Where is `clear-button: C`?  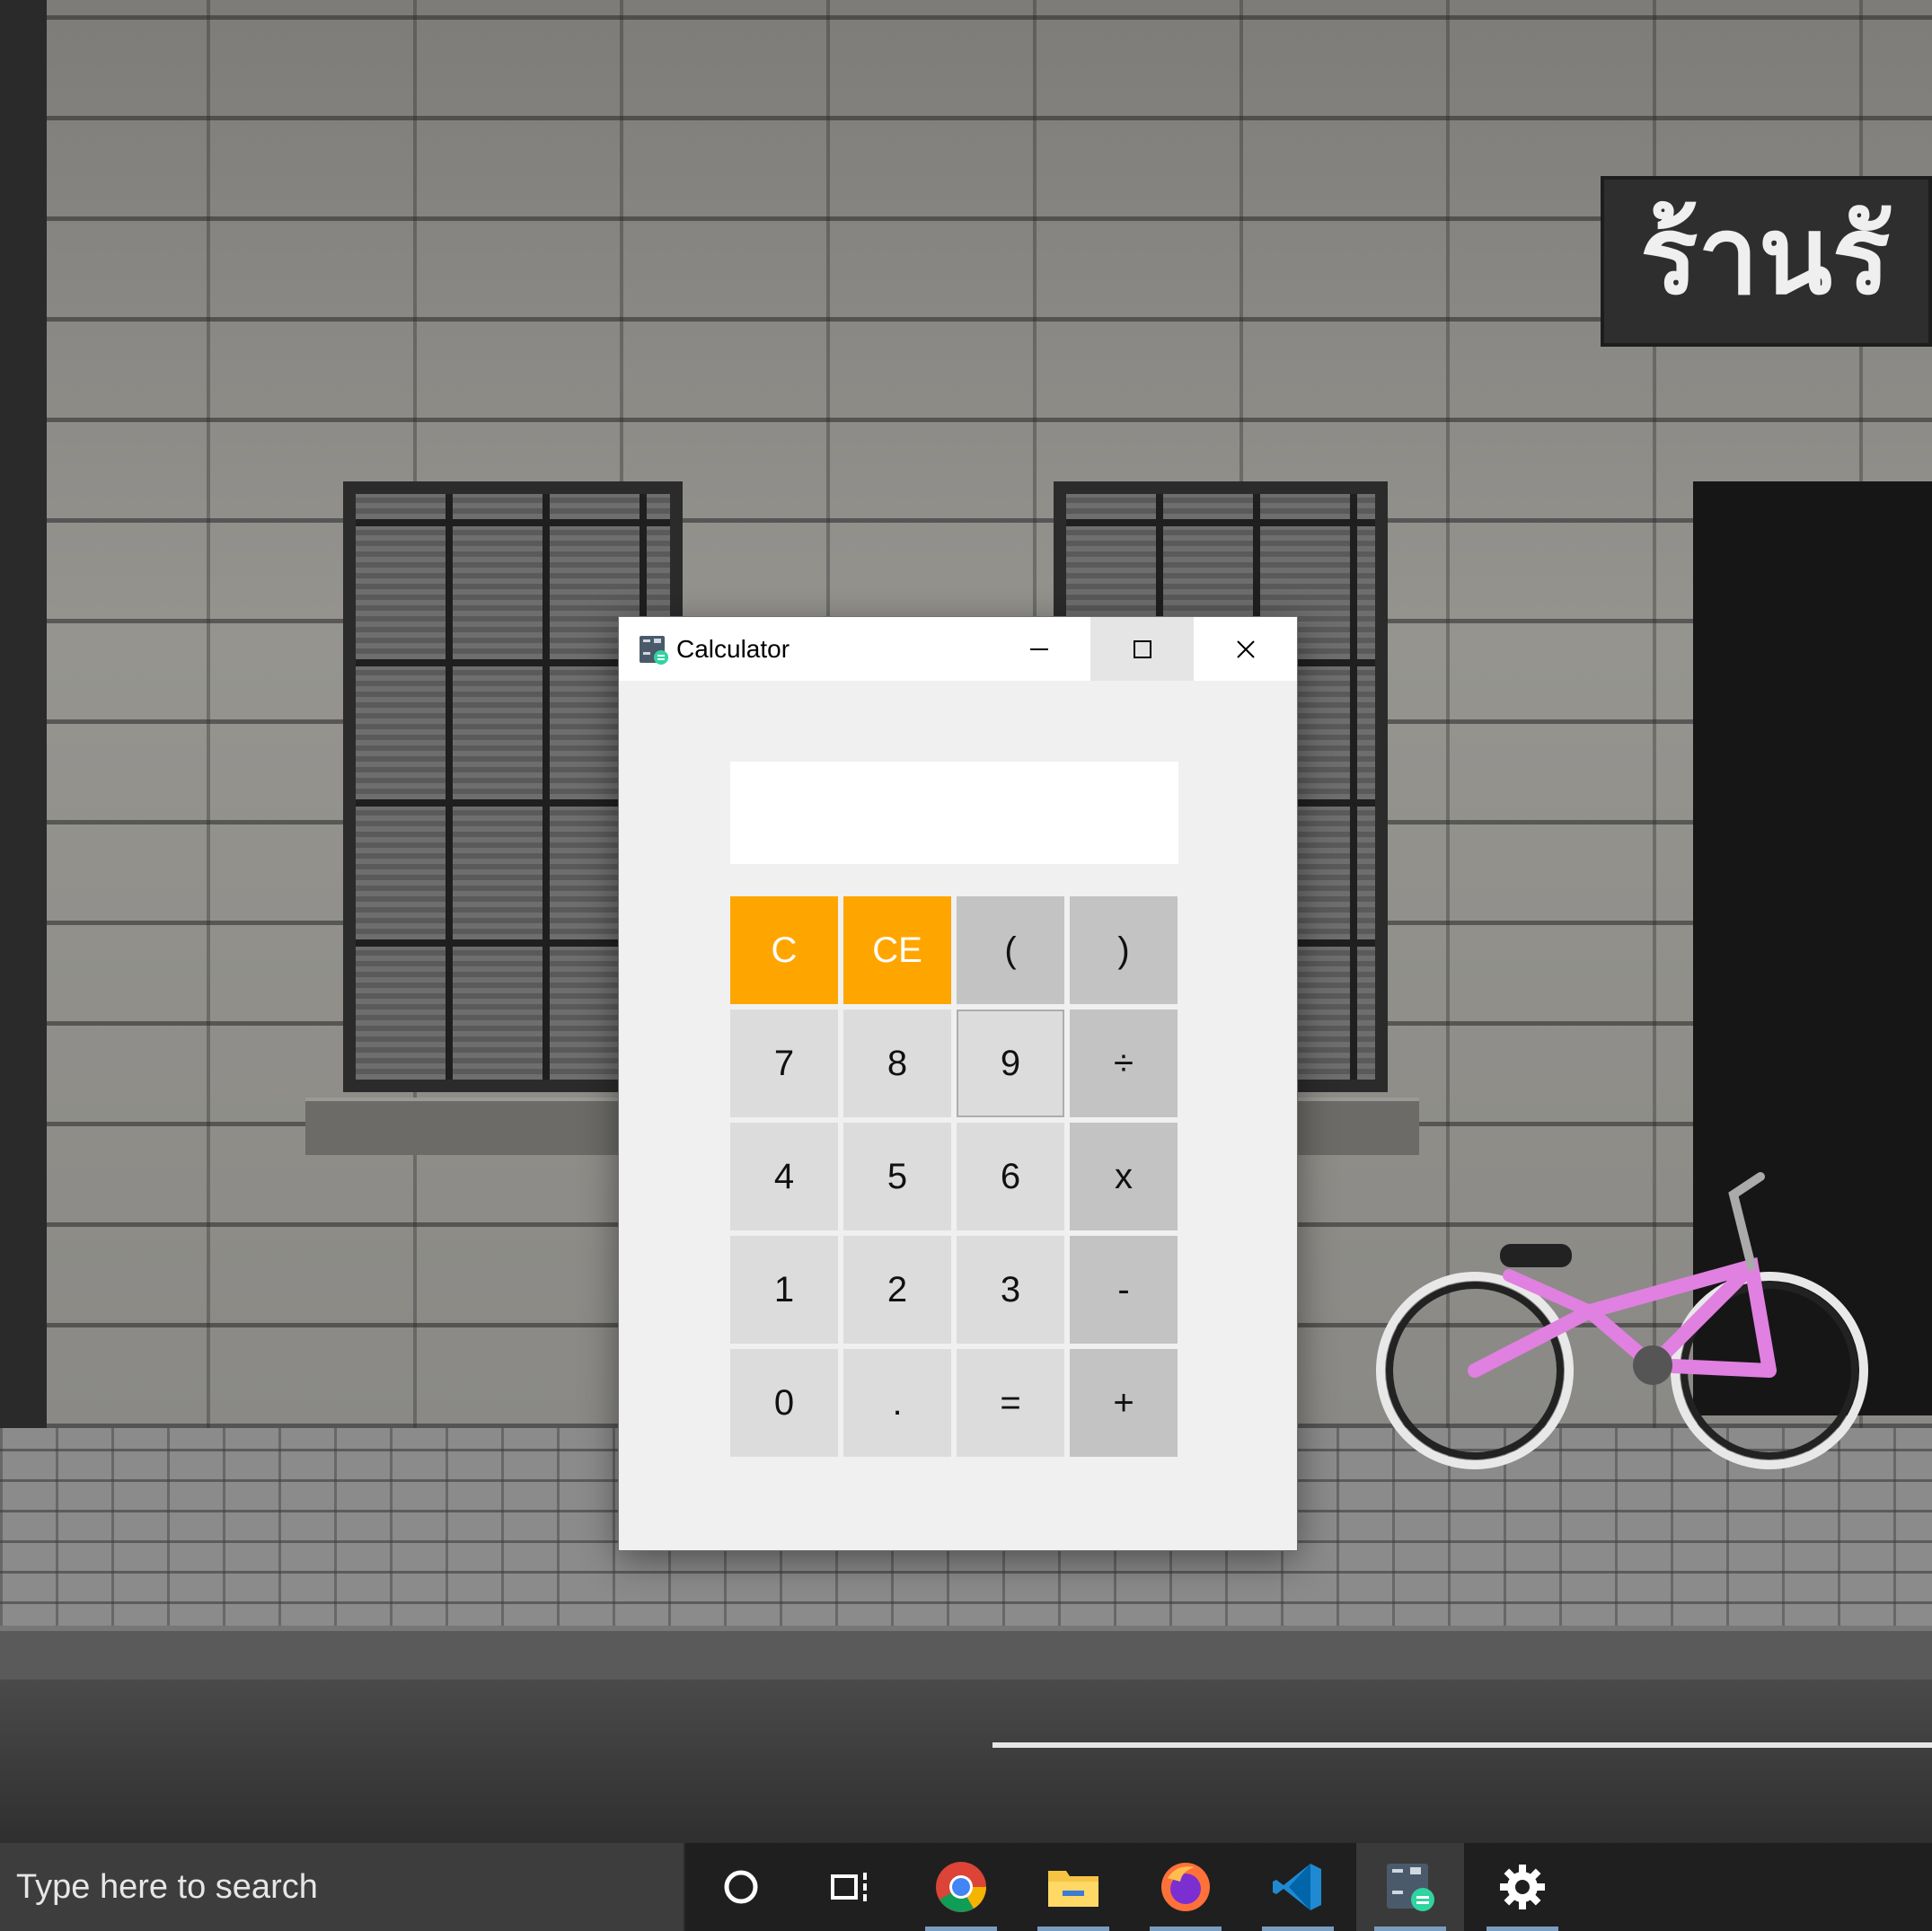 clear-button: C is located at coordinates (784, 950).